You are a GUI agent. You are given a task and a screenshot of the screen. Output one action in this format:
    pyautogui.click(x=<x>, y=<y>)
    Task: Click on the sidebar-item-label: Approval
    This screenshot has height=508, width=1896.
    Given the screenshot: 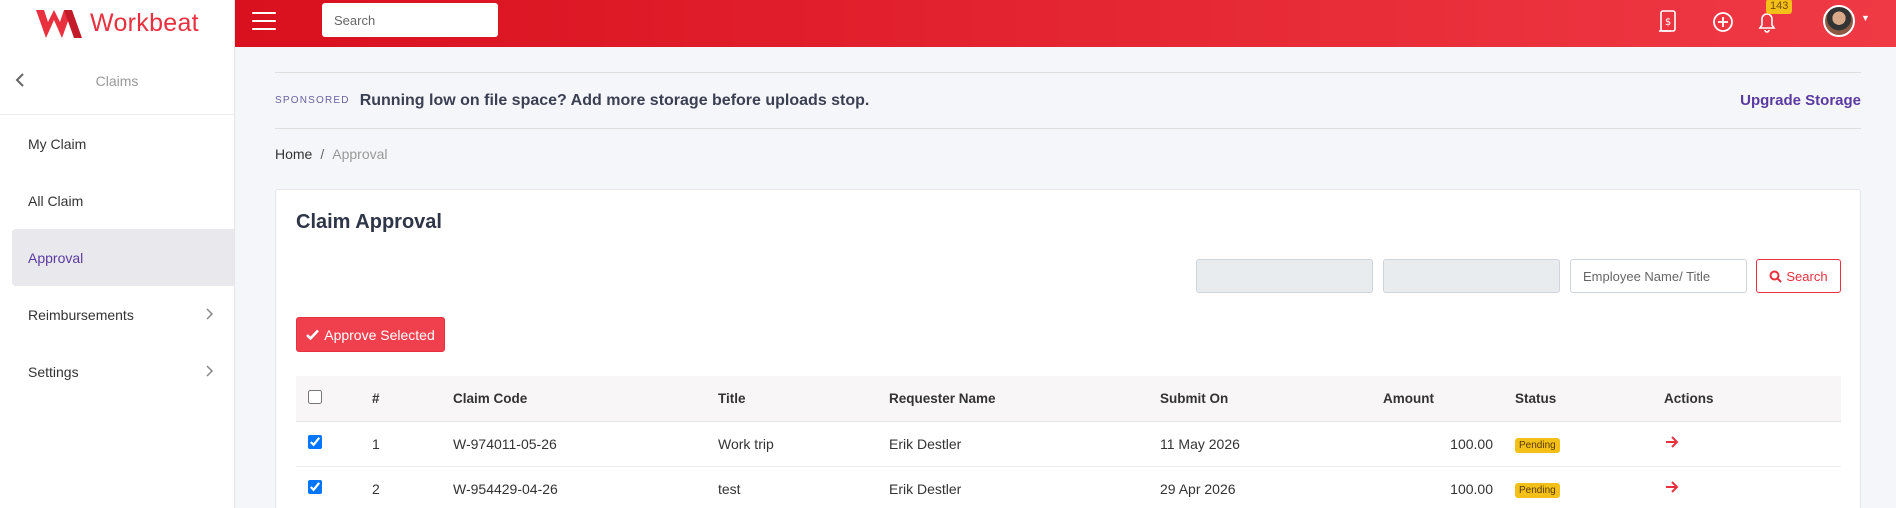 What is the action you would take?
    pyautogui.click(x=56, y=257)
    